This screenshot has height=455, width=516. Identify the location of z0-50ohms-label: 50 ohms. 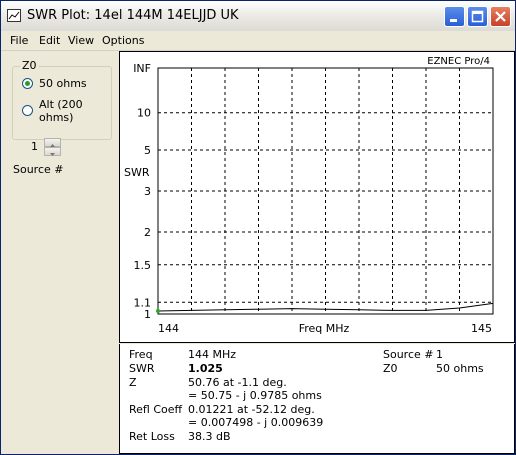
(63, 83).